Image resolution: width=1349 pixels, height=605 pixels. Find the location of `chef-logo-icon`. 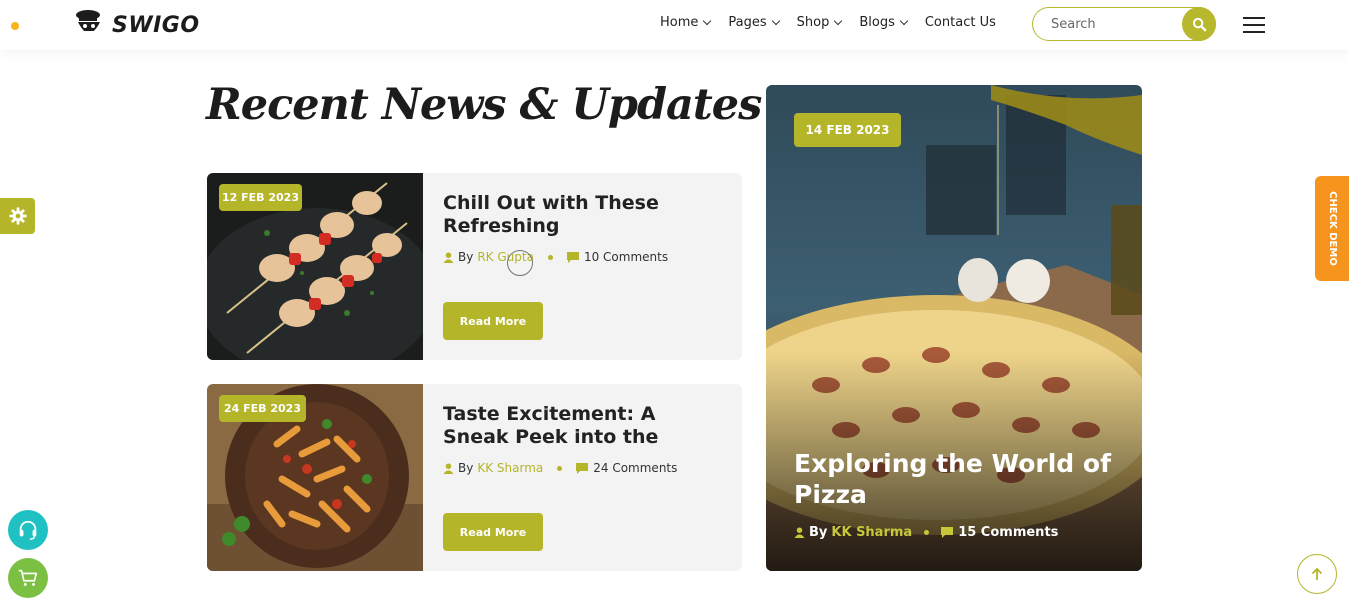

chef-logo-icon is located at coordinates (88, 21).